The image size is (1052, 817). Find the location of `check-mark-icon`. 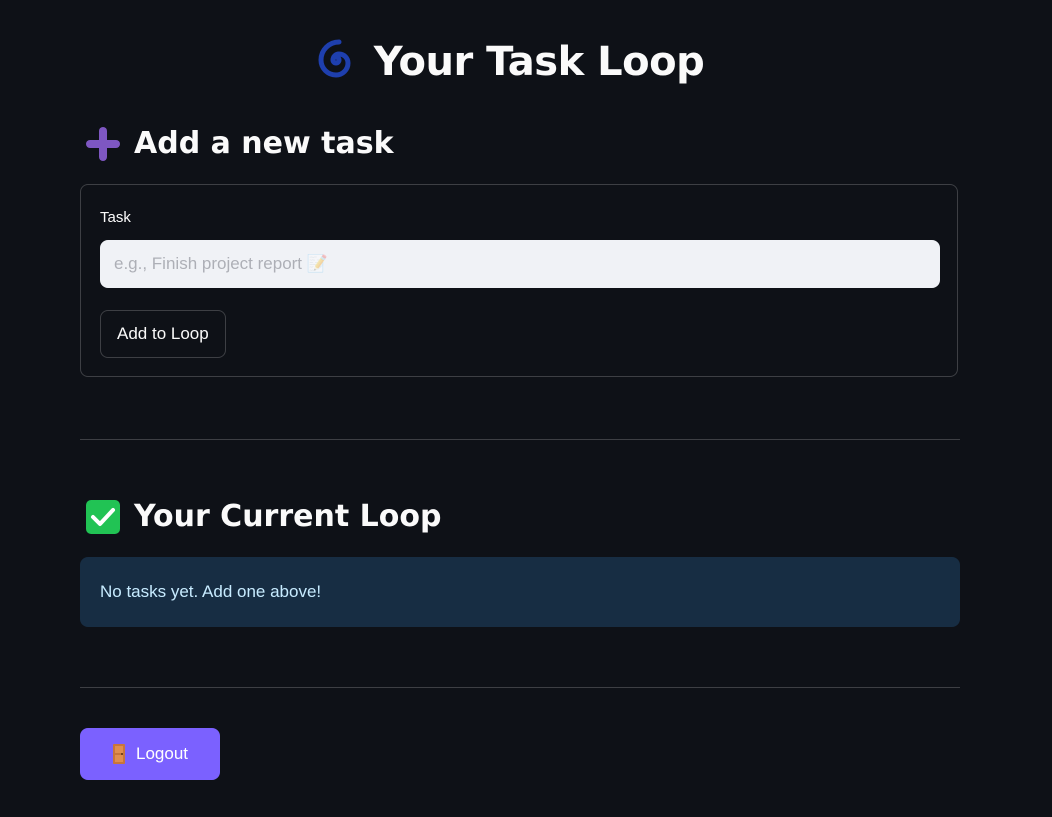

check-mark-icon is located at coordinates (103, 517).